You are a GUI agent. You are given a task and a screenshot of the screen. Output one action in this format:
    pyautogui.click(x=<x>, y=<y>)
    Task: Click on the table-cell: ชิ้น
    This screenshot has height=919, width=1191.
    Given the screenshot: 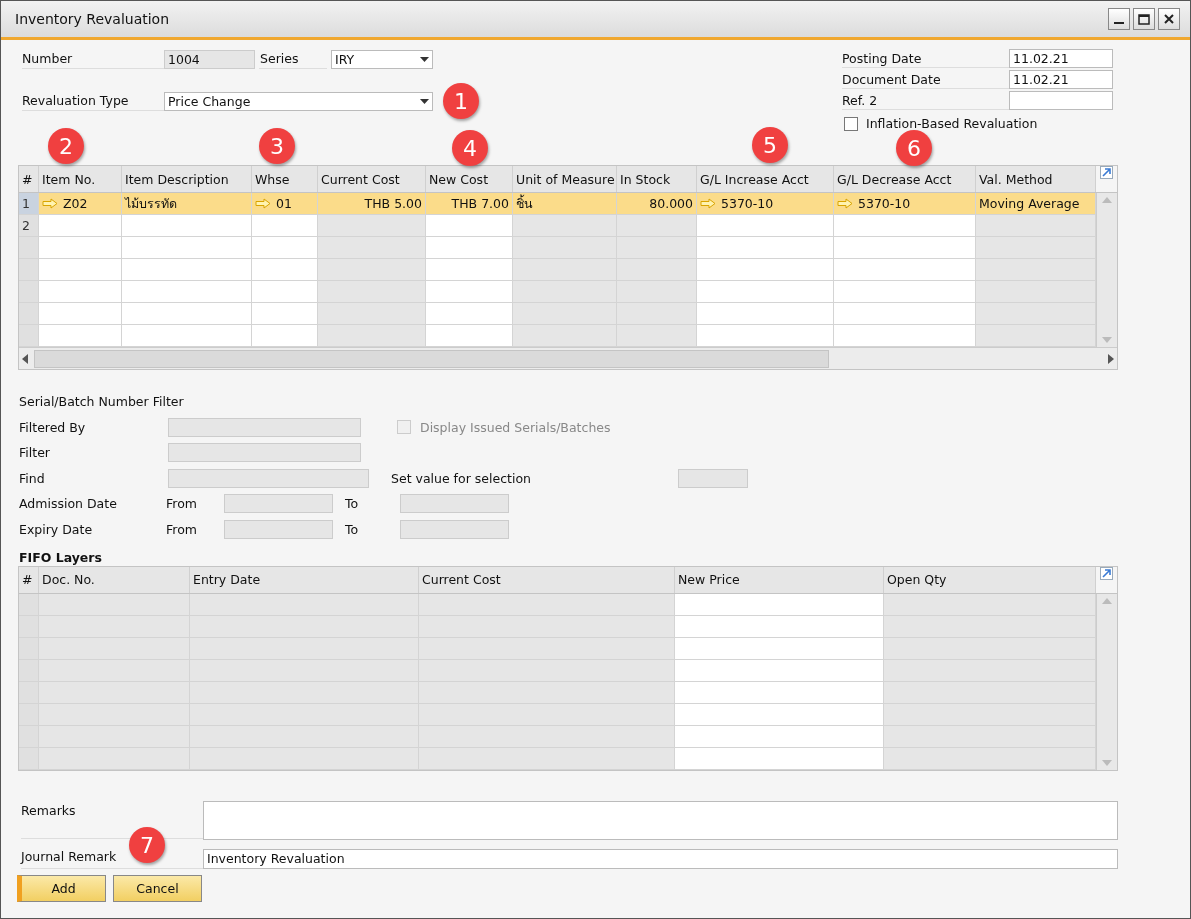 What is the action you would take?
    pyautogui.click(x=565, y=204)
    